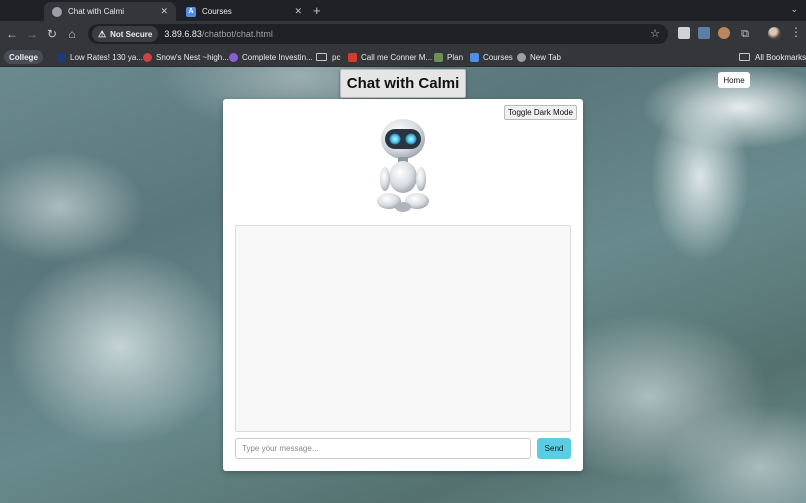 The image size is (806, 503). Describe the element at coordinates (32, 34) in the screenshot. I see `forward-icon: →` at that location.